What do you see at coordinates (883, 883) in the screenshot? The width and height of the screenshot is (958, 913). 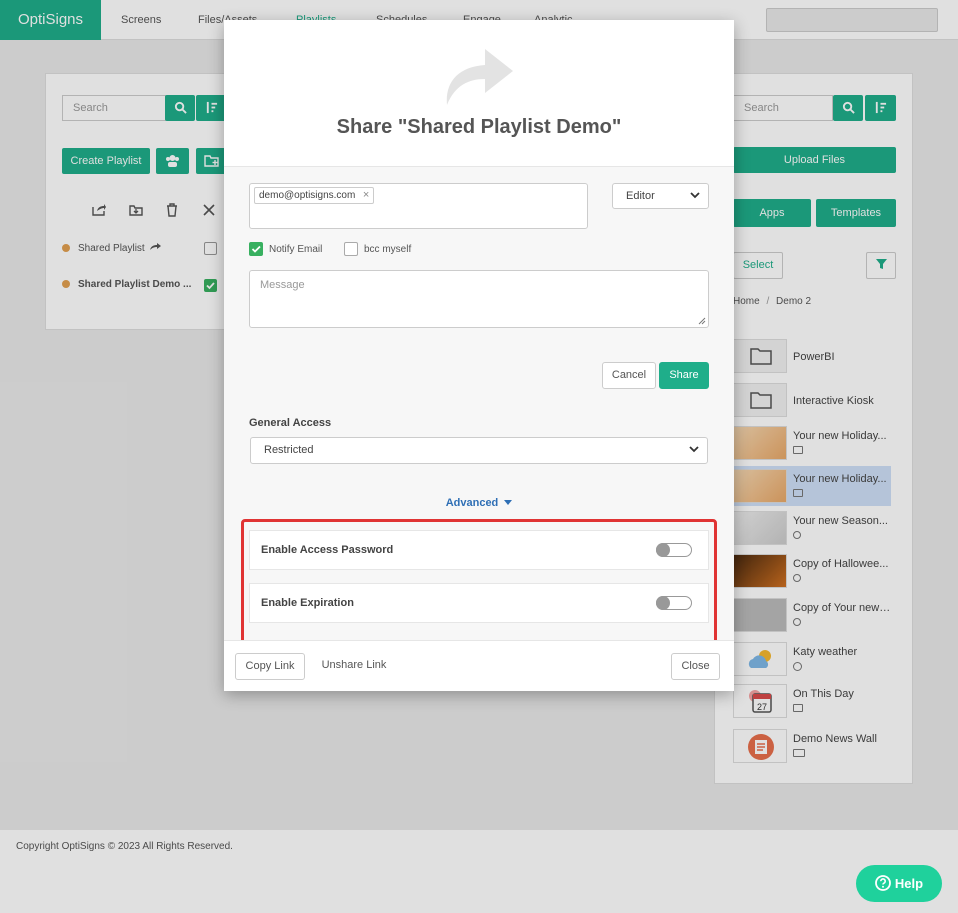 I see `question-circle-icon` at bounding box center [883, 883].